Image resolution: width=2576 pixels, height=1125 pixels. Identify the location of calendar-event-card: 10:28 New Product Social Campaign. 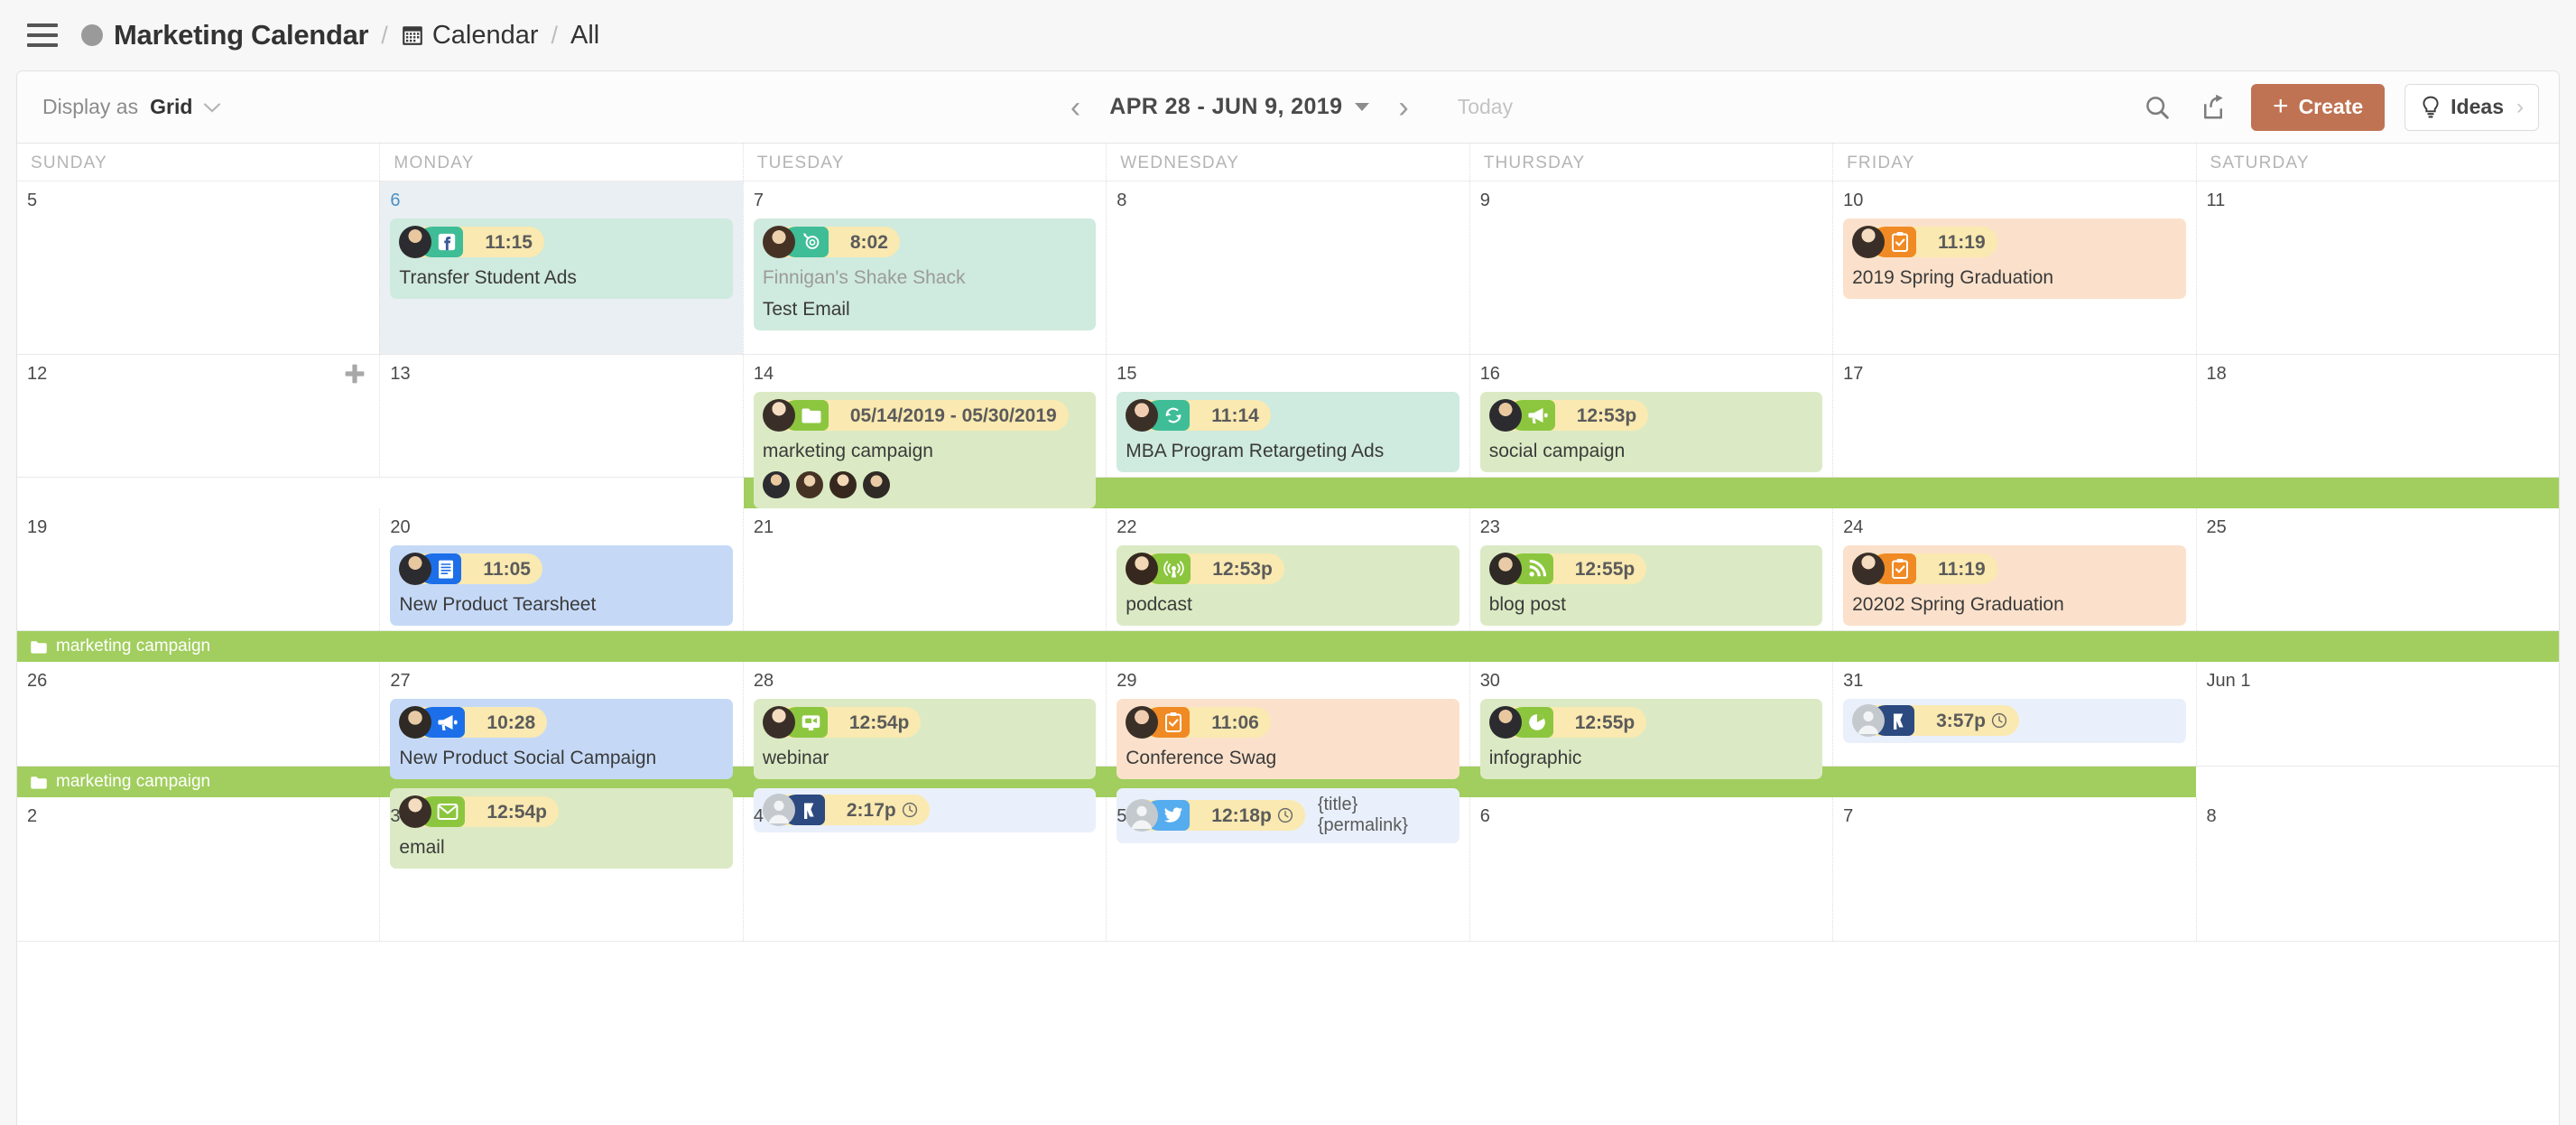
(561, 739).